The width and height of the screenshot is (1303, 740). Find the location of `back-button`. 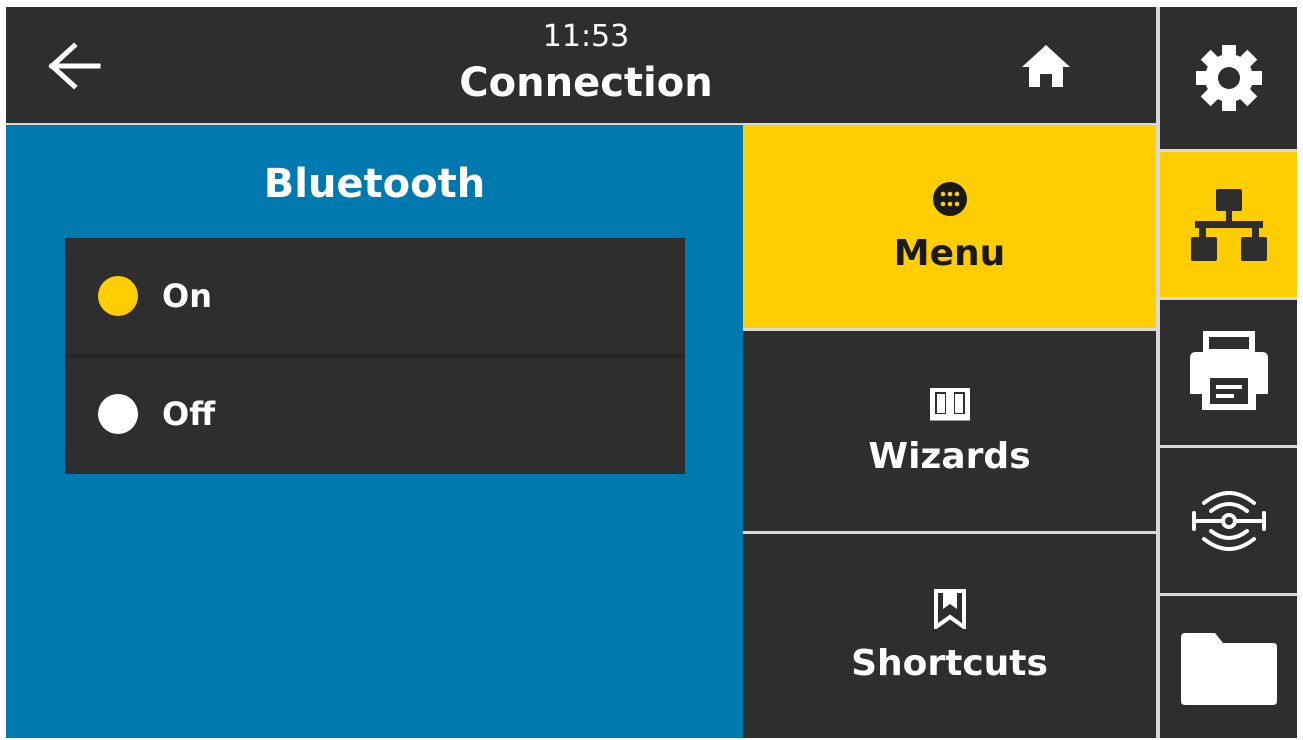

back-button is located at coordinates (74, 66).